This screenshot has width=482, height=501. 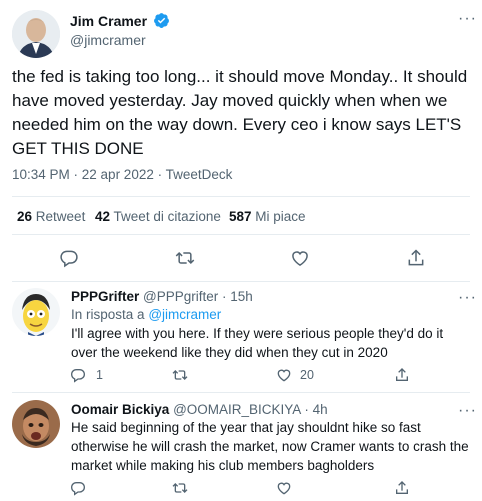 What do you see at coordinates (103, 216) in the screenshot?
I see `quotes-count: 42` at bounding box center [103, 216].